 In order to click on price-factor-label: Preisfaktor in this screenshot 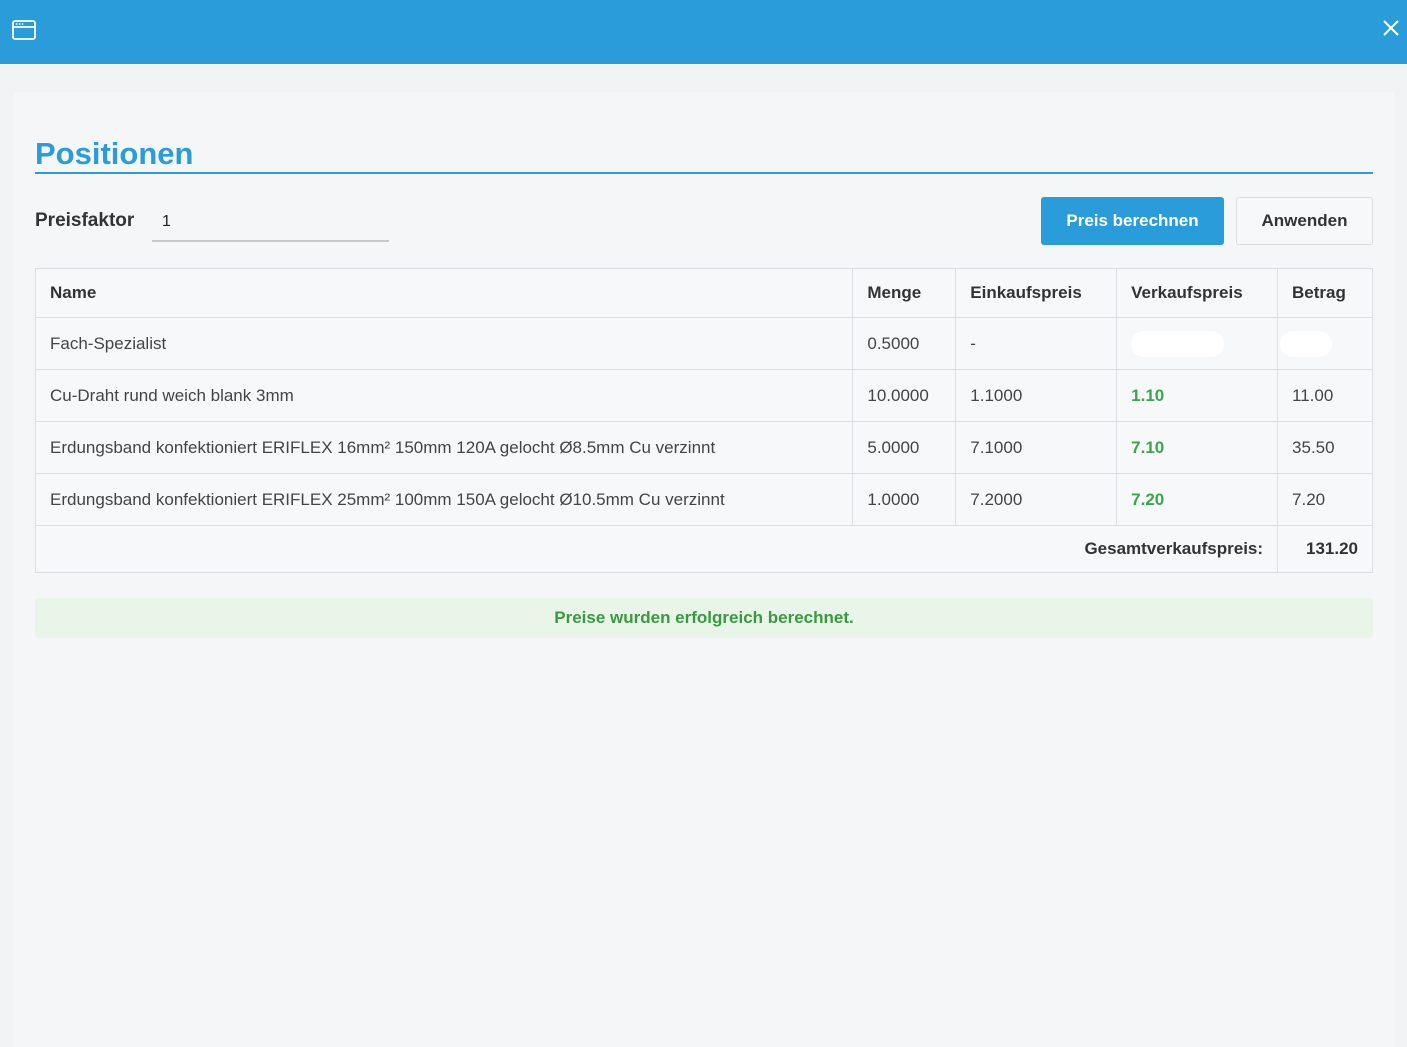, I will do `click(85, 220)`.